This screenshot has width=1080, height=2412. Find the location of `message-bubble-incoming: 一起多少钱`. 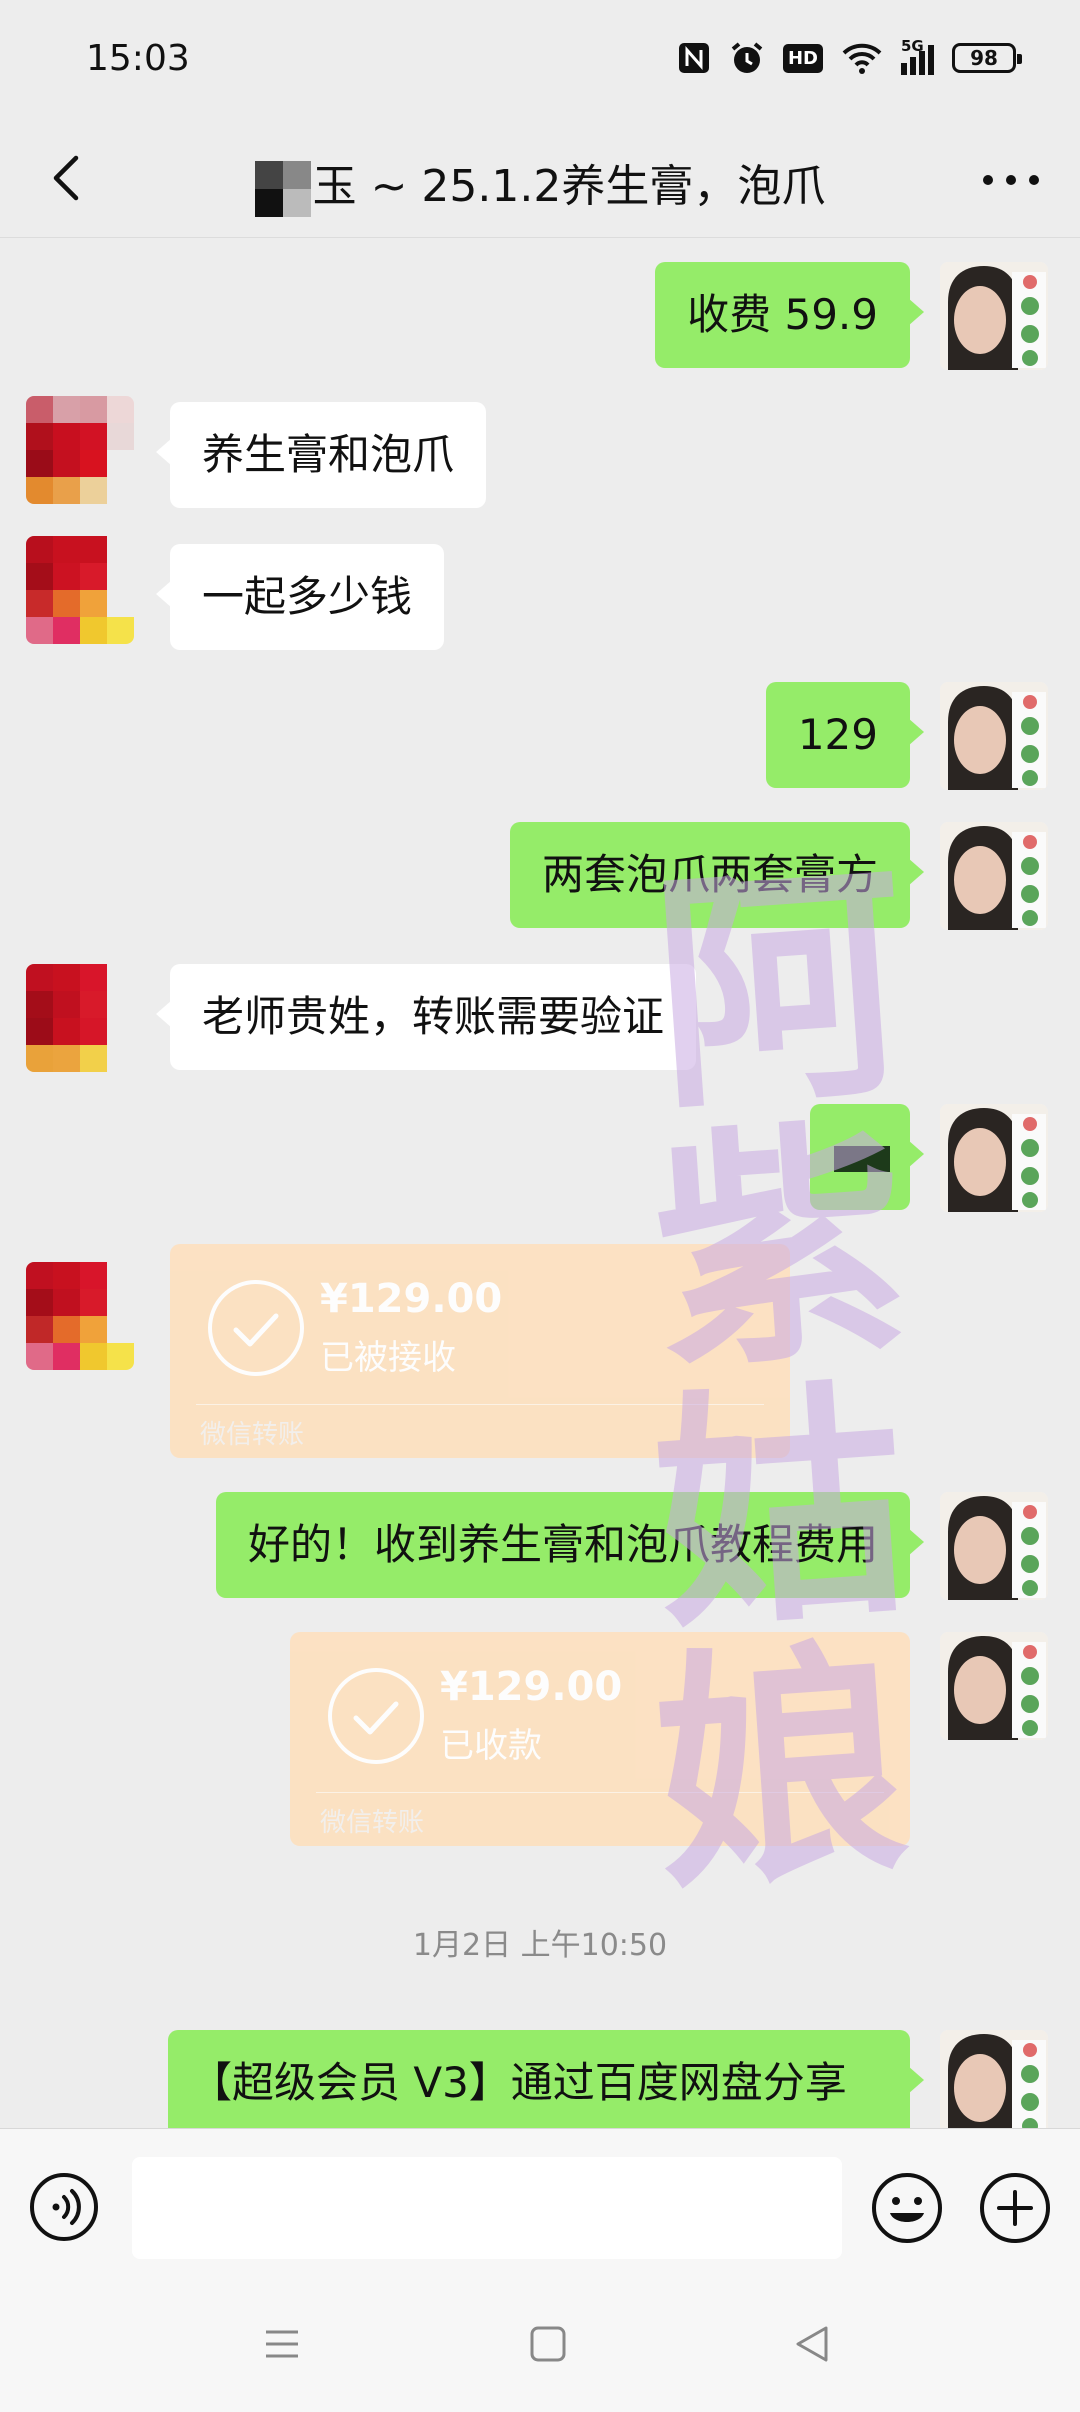

message-bubble-incoming: 一起多少钱 is located at coordinates (300, 597).